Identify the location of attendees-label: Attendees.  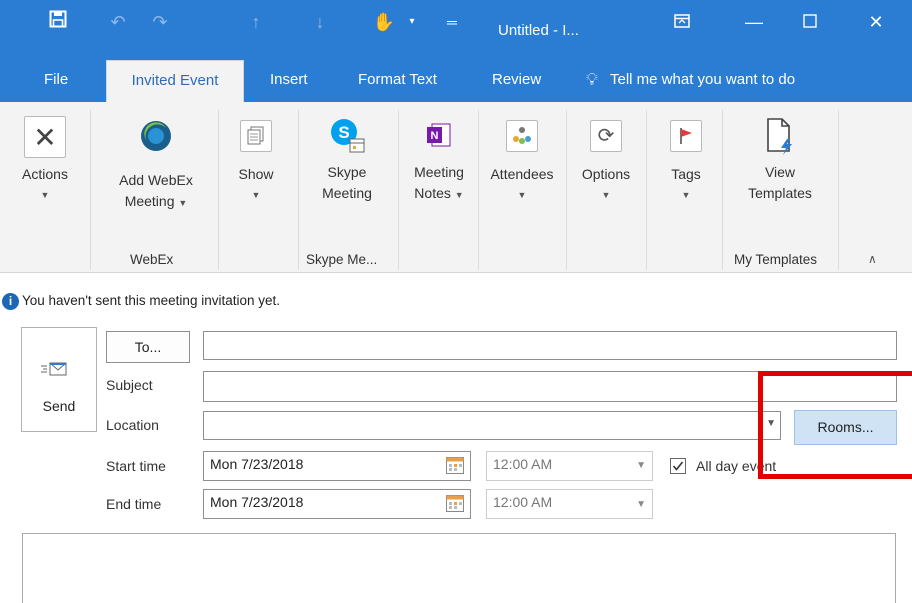
(522, 174).